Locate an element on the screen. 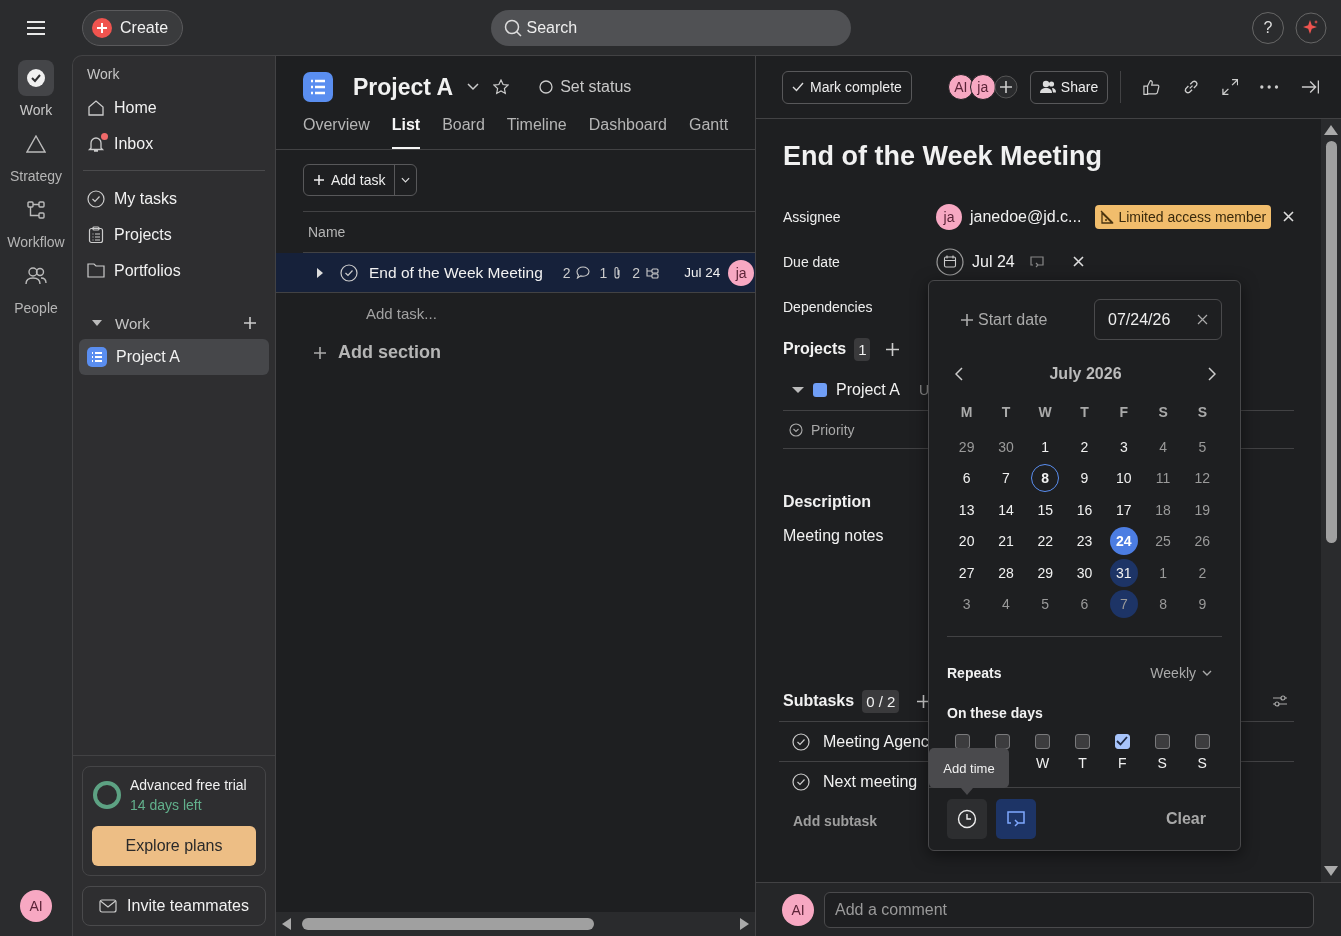 This screenshot has height=936, width=1341. due-date-value: Jul 24 is located at coordinates (993, 261).